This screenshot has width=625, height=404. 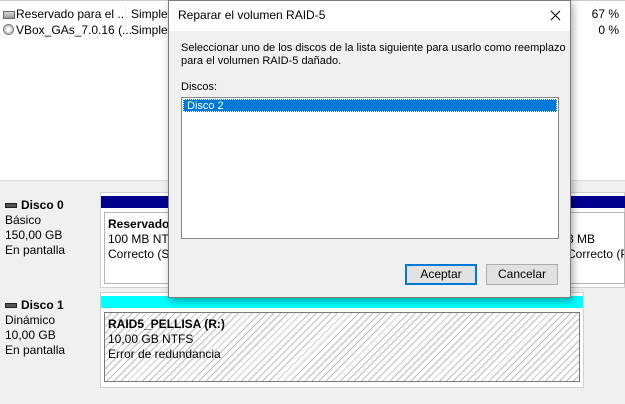 I want to click on drive-icon, so click(x=9, y=15).